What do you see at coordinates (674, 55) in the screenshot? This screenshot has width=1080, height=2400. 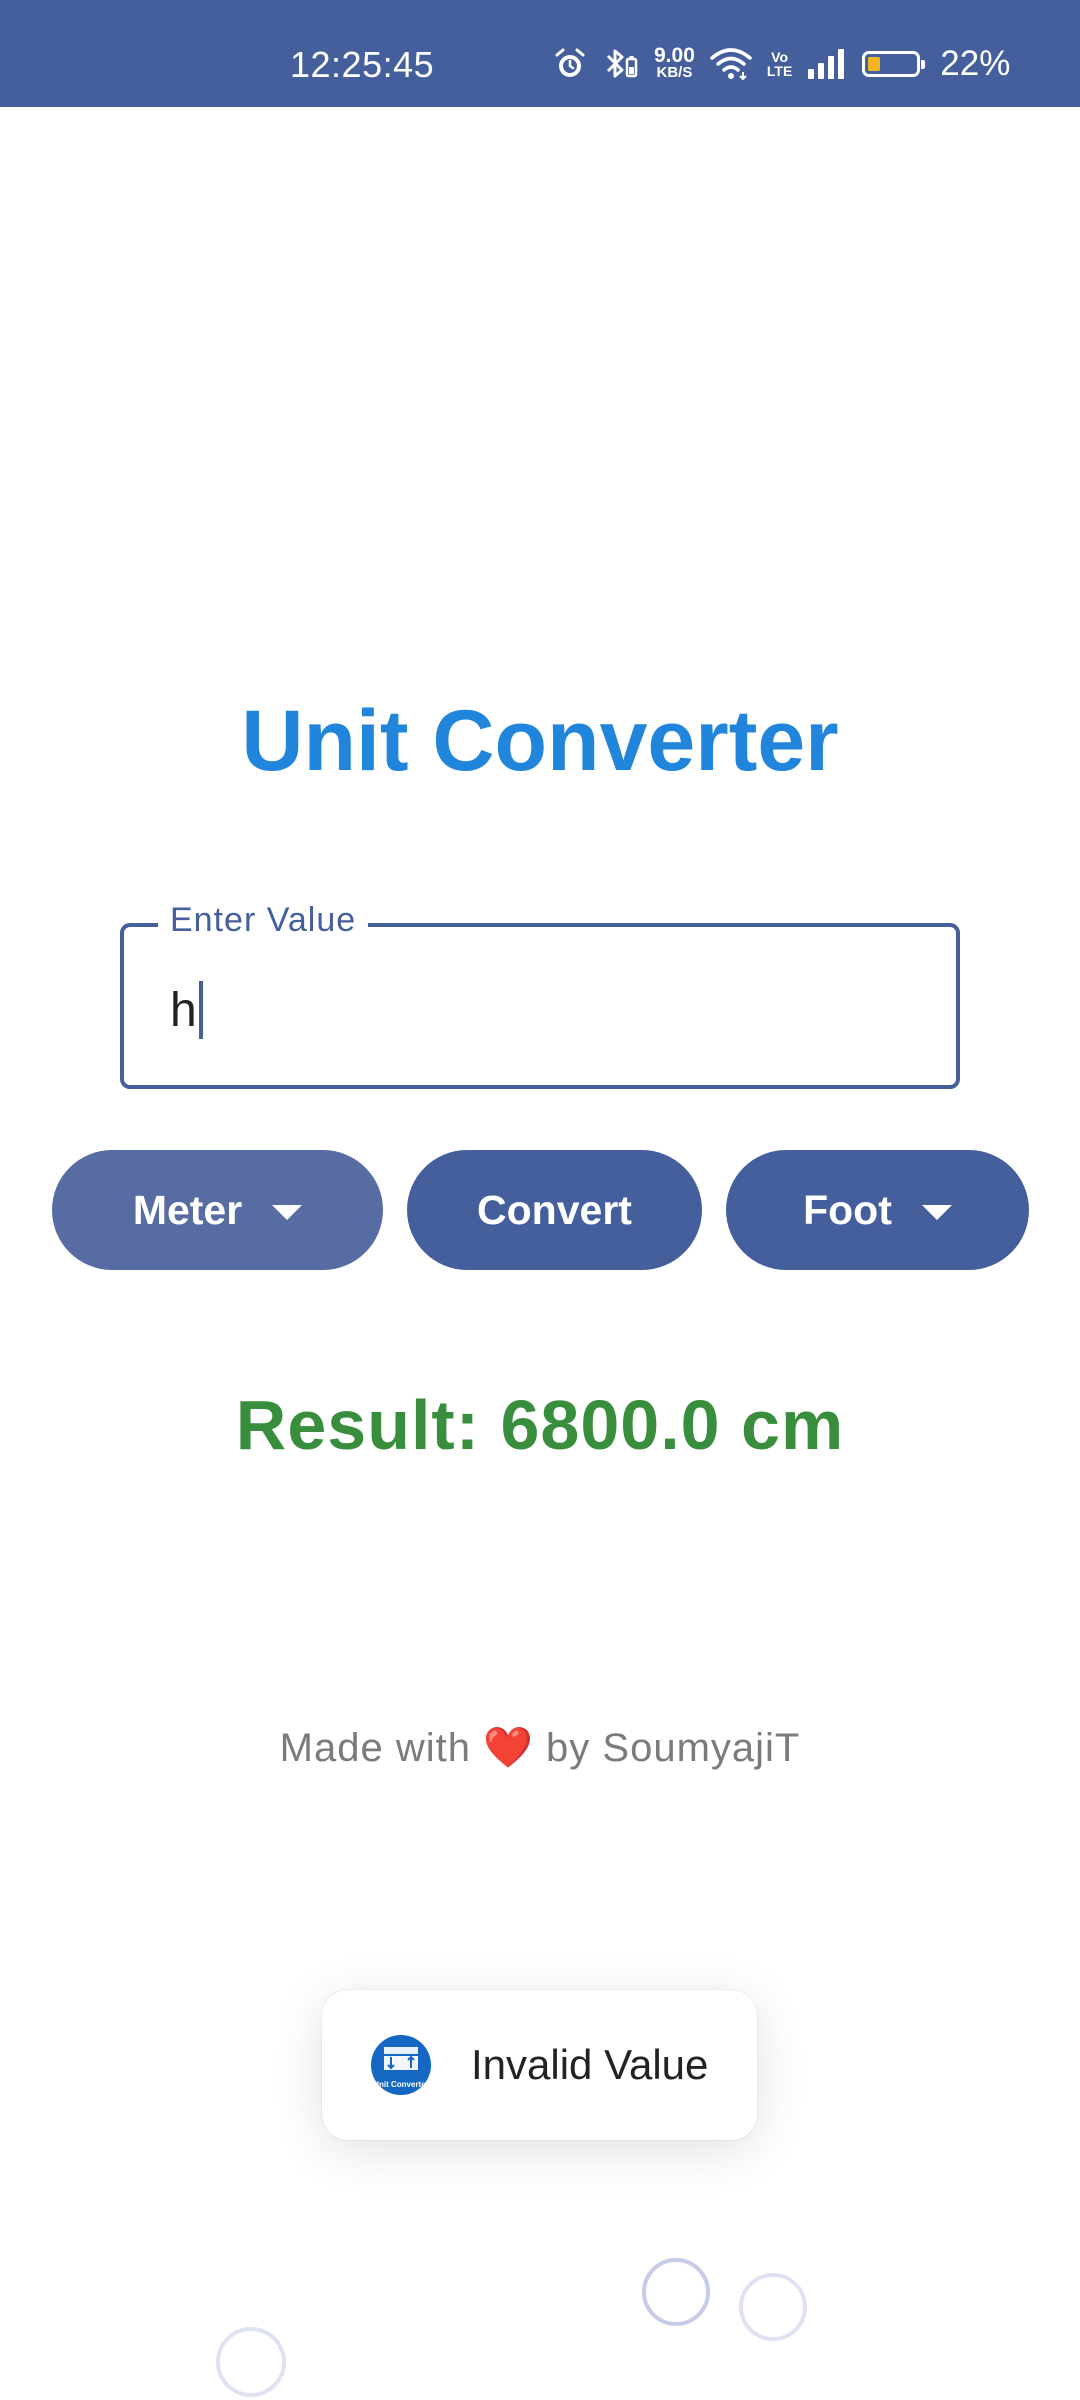 I see `network-speed-value: 9.00` at bounding box center [674, 55].